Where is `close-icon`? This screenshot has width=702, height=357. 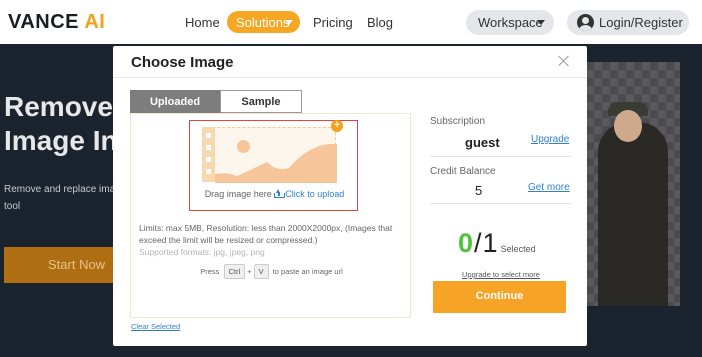 close-icon is located at coordinates (564, 61).